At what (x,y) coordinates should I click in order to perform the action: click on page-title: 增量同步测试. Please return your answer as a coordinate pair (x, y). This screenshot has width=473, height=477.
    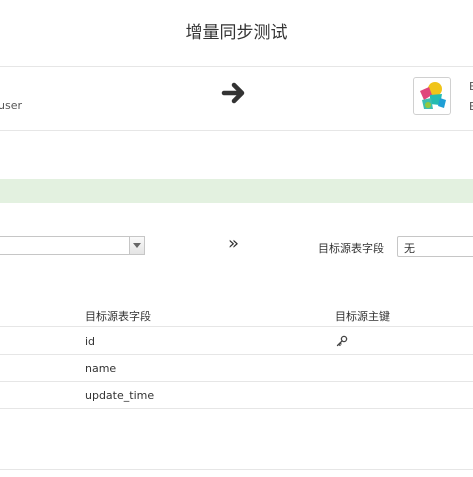
    Looking at the image, I should click on (236, 30).